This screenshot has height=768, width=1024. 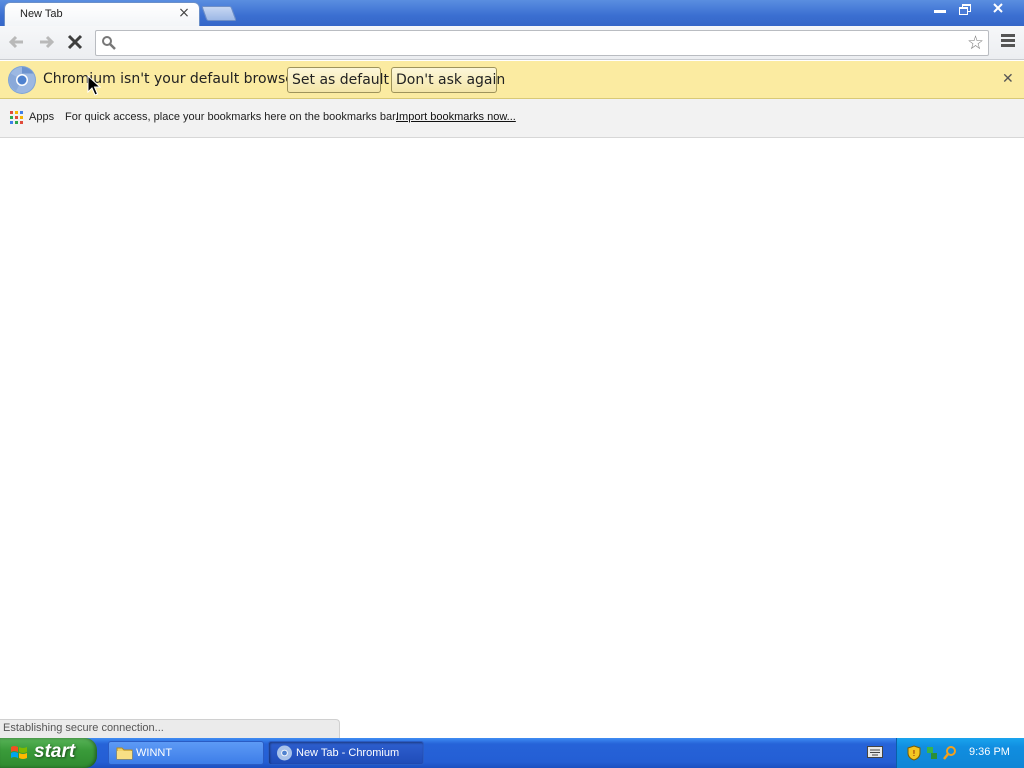 What do you see at coordinates (284, 753) in the screenshot?
I see `chromium-icon` at bounding box center [284, 753].